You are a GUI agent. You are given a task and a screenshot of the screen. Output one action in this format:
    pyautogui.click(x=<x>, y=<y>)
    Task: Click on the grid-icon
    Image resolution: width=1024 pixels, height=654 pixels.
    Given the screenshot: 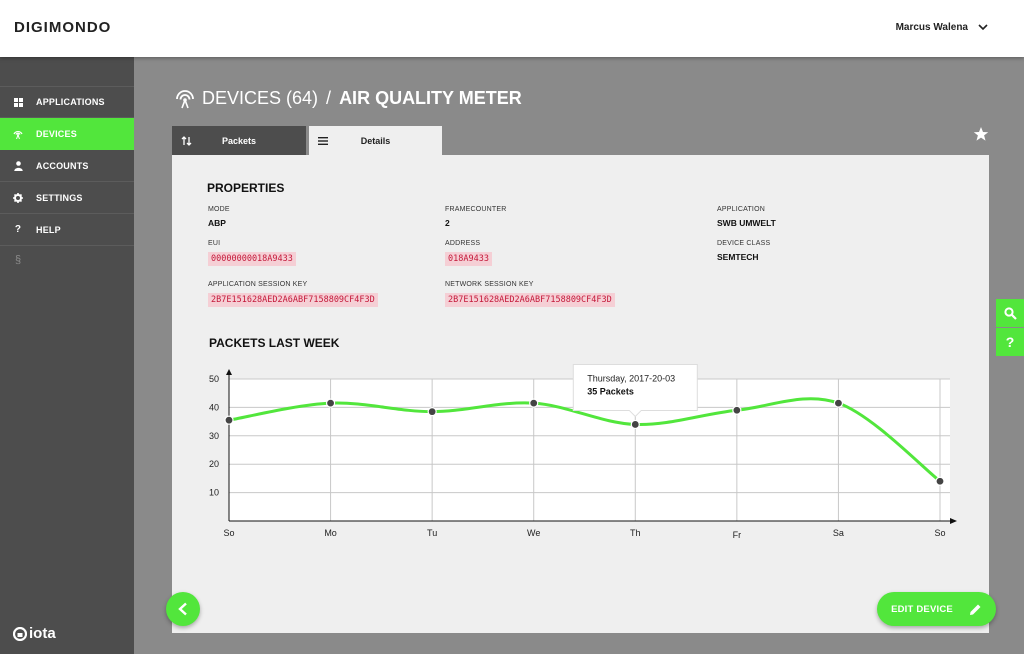 What is the action you would take?
    pyautogui.click(x=18, y=102)
    